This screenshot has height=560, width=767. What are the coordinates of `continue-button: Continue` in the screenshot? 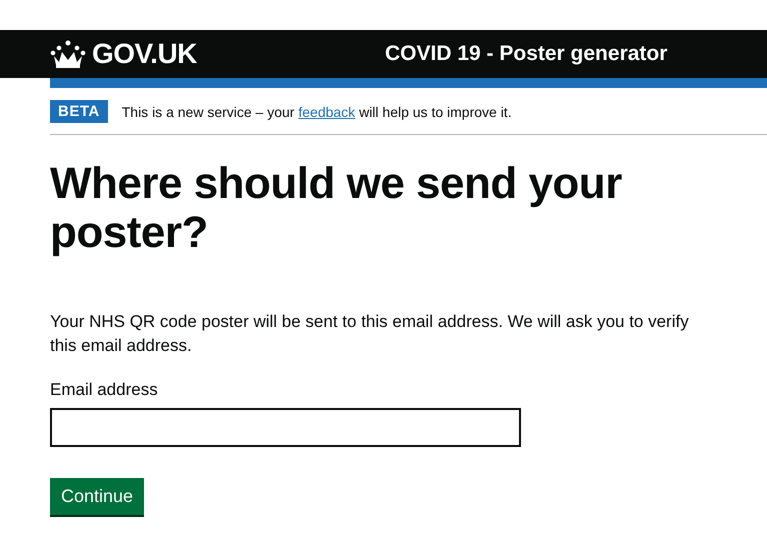 It's located at (97, 496).